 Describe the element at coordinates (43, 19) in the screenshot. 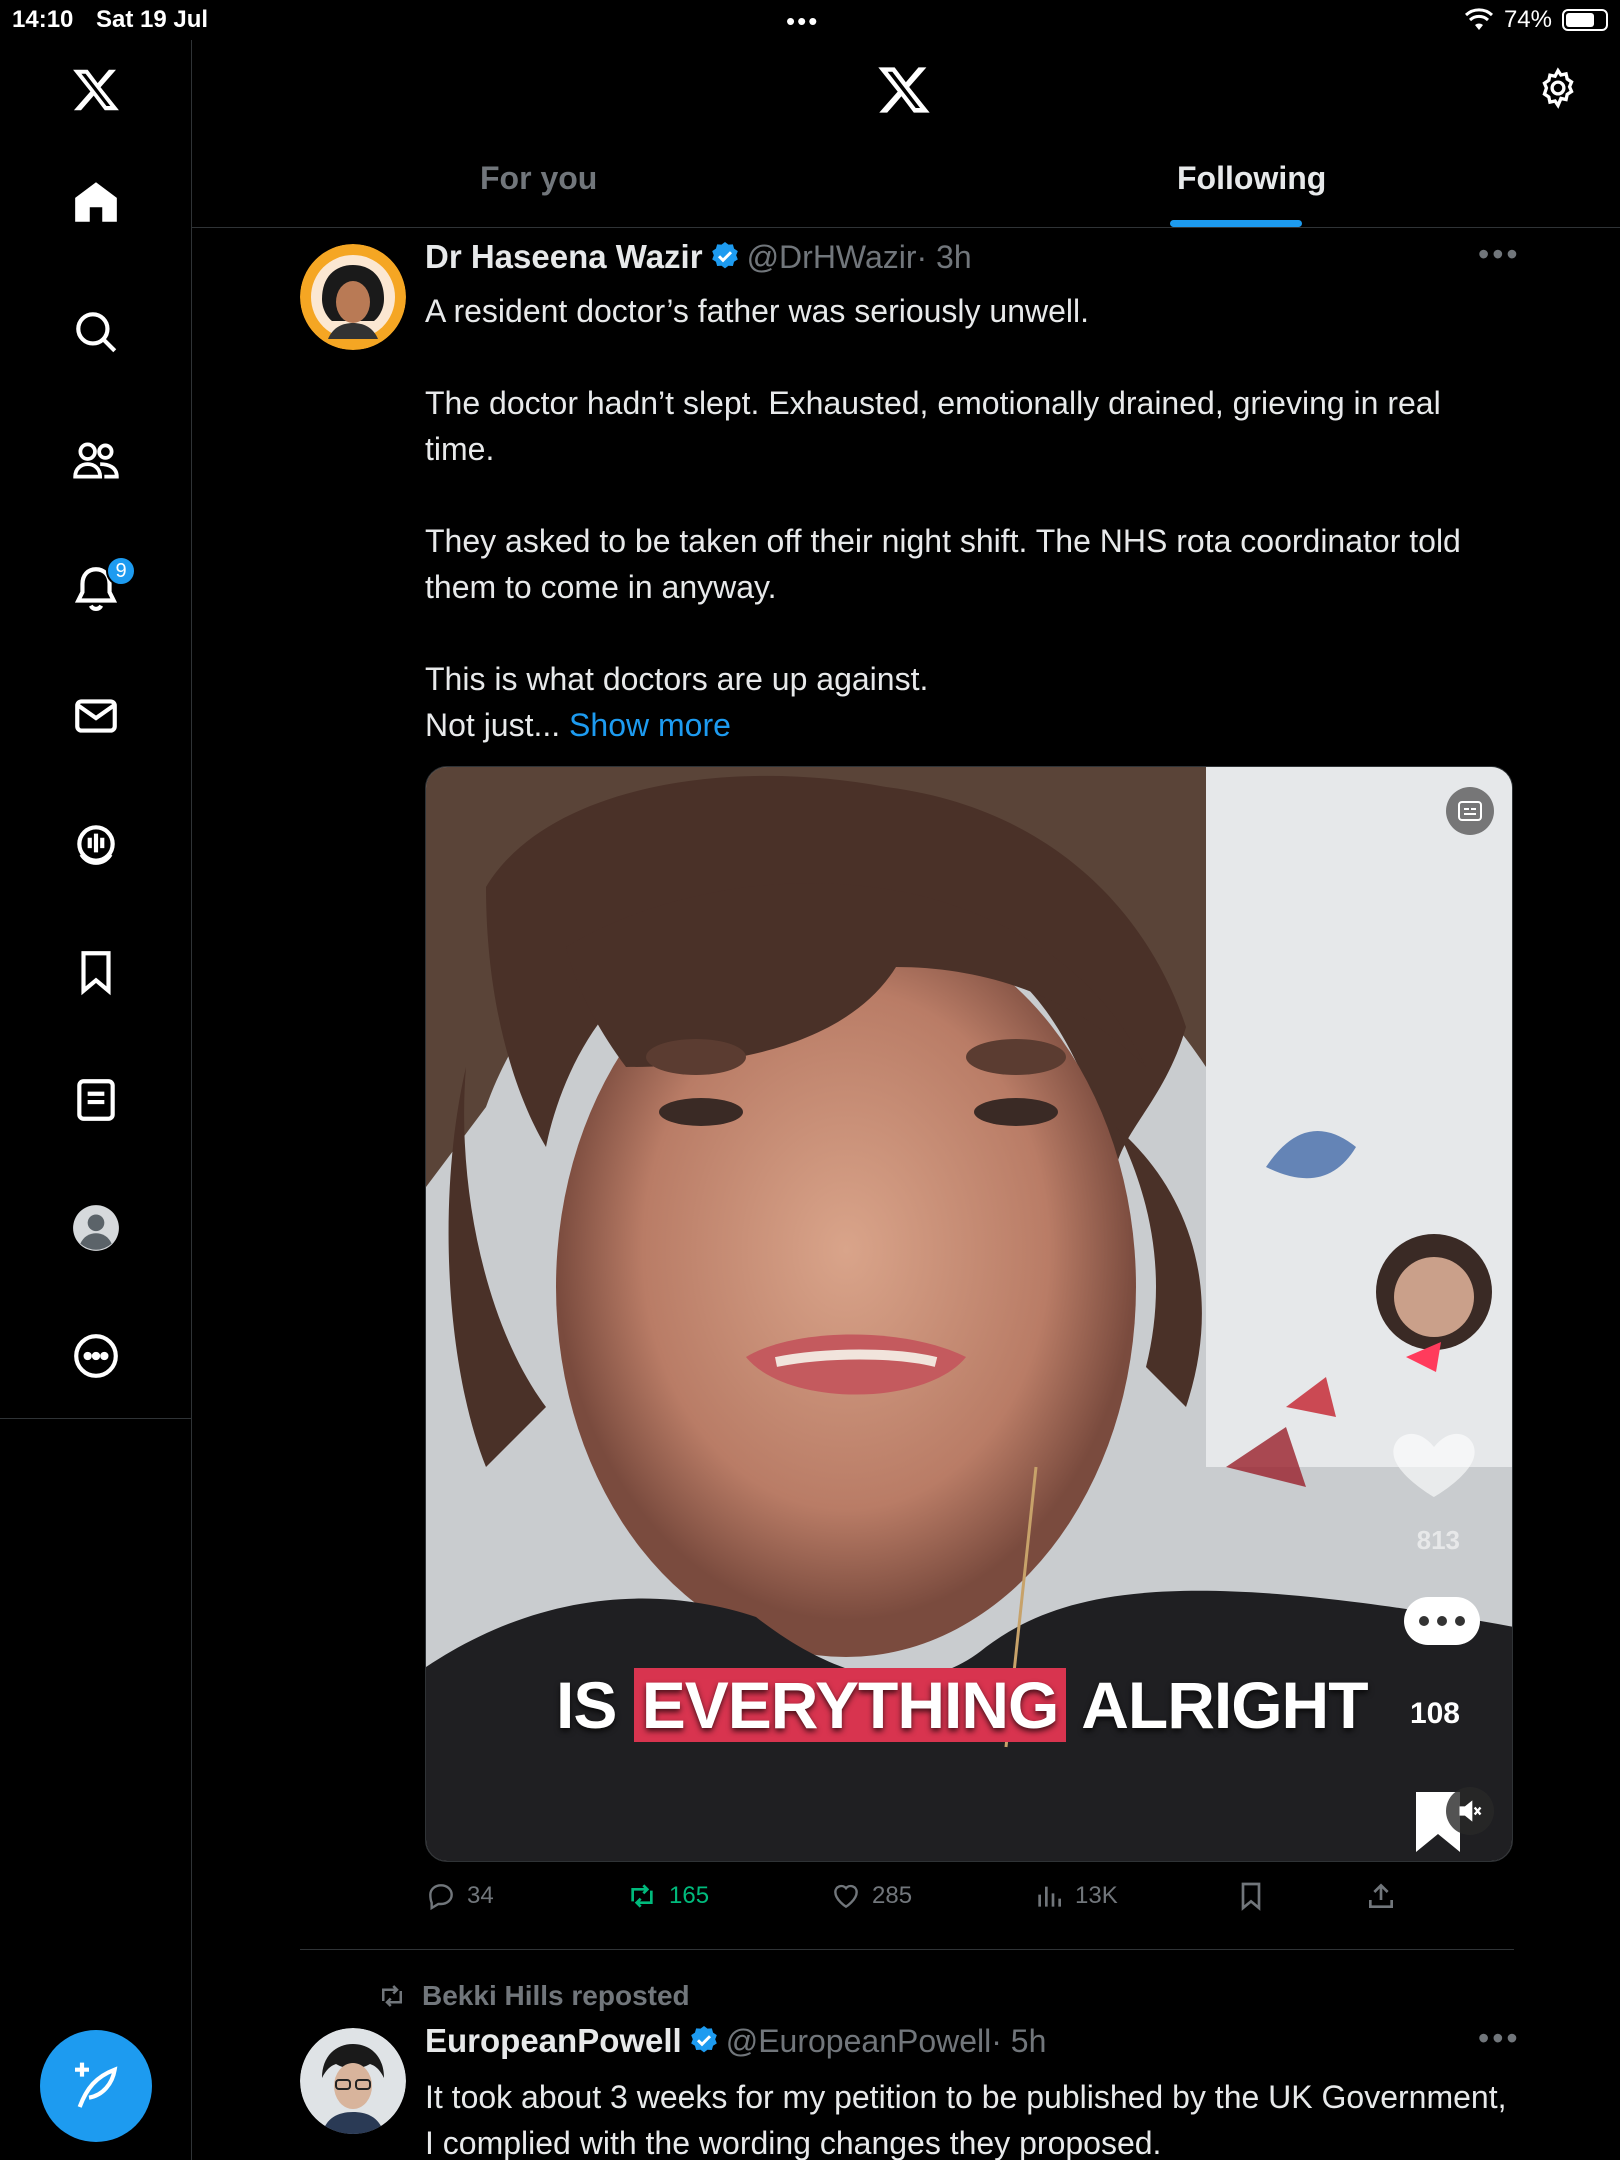

I see `status-time: 14:10` at that location.